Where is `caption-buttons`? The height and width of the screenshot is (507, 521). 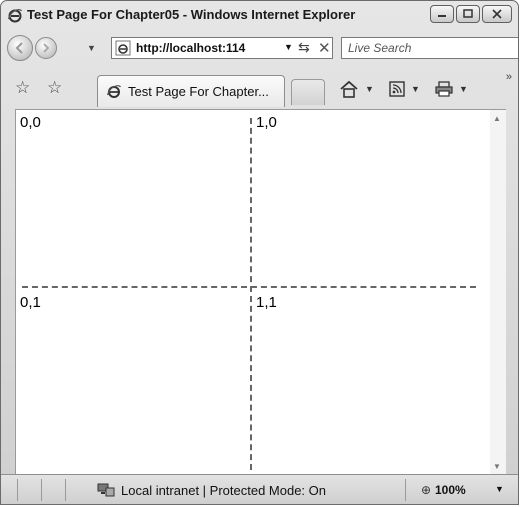 caption-buttons is located at coordinates (470, 15).